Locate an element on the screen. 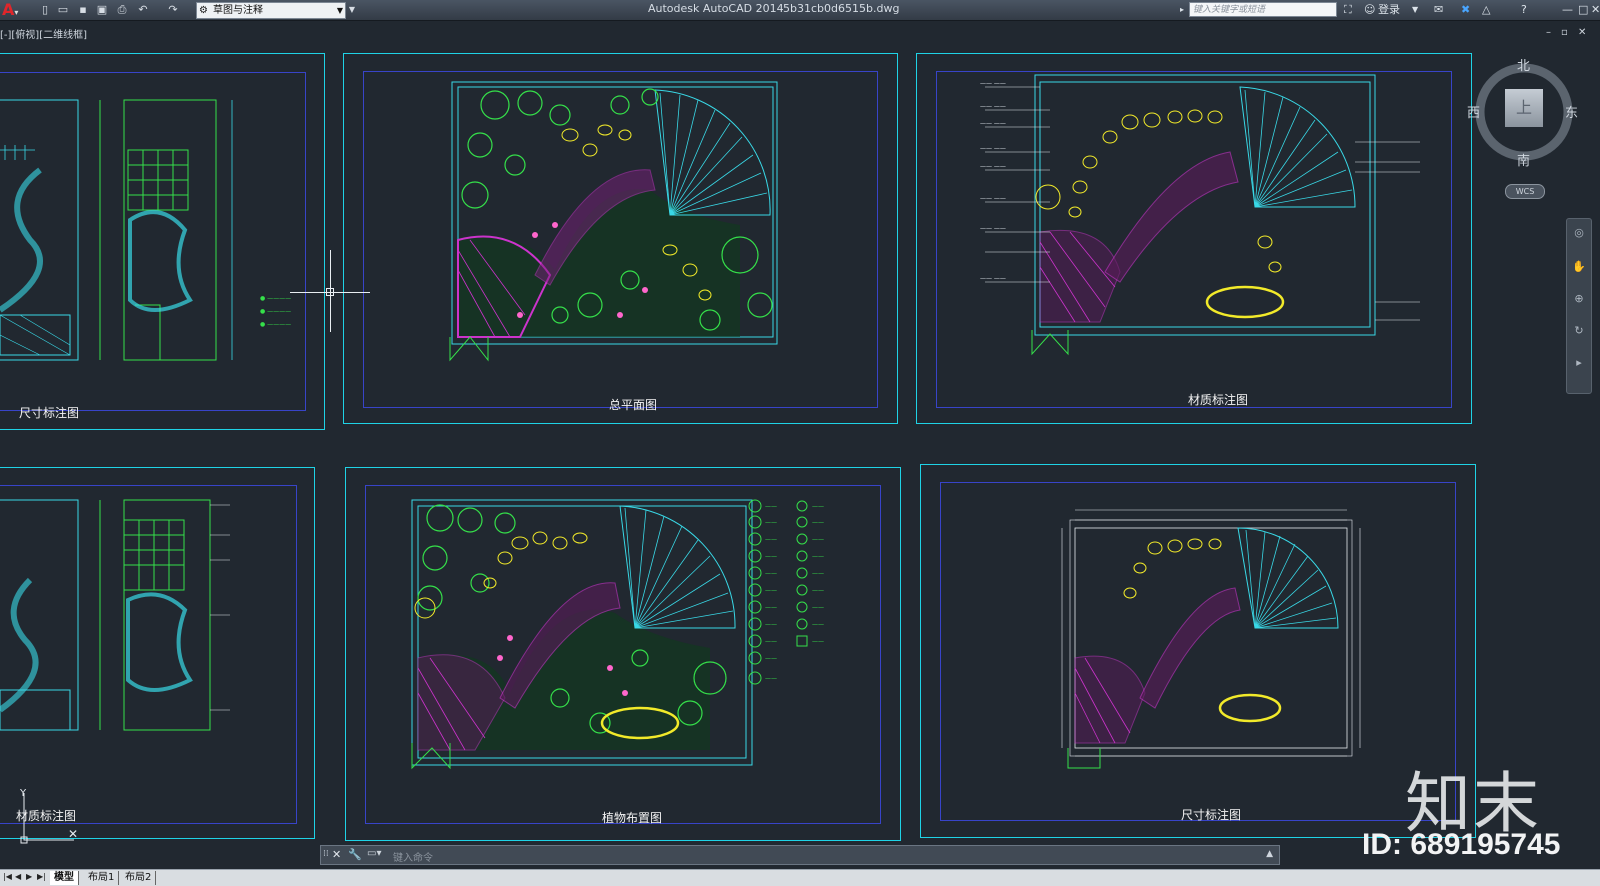 The image size is (1600, 886). svg-text: Y is located at coordinates (23, 793).